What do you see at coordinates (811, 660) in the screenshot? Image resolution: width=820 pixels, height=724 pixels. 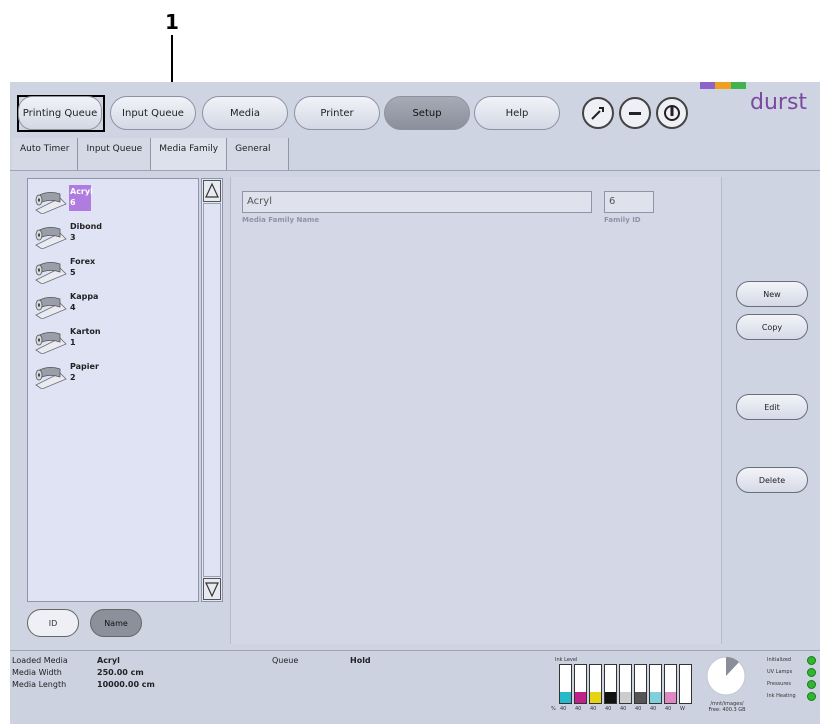 I see `indicator-initialized-icon` at bounding box center [811, 660].